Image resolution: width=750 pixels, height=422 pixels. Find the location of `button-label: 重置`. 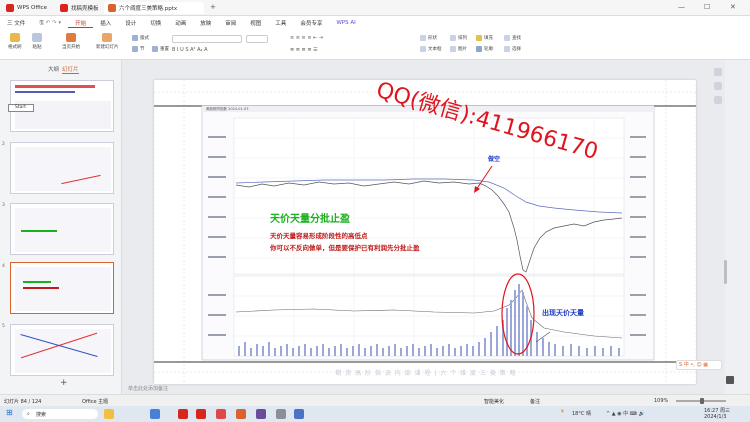

button-label: 重置 is located at coordinates (164, 49).